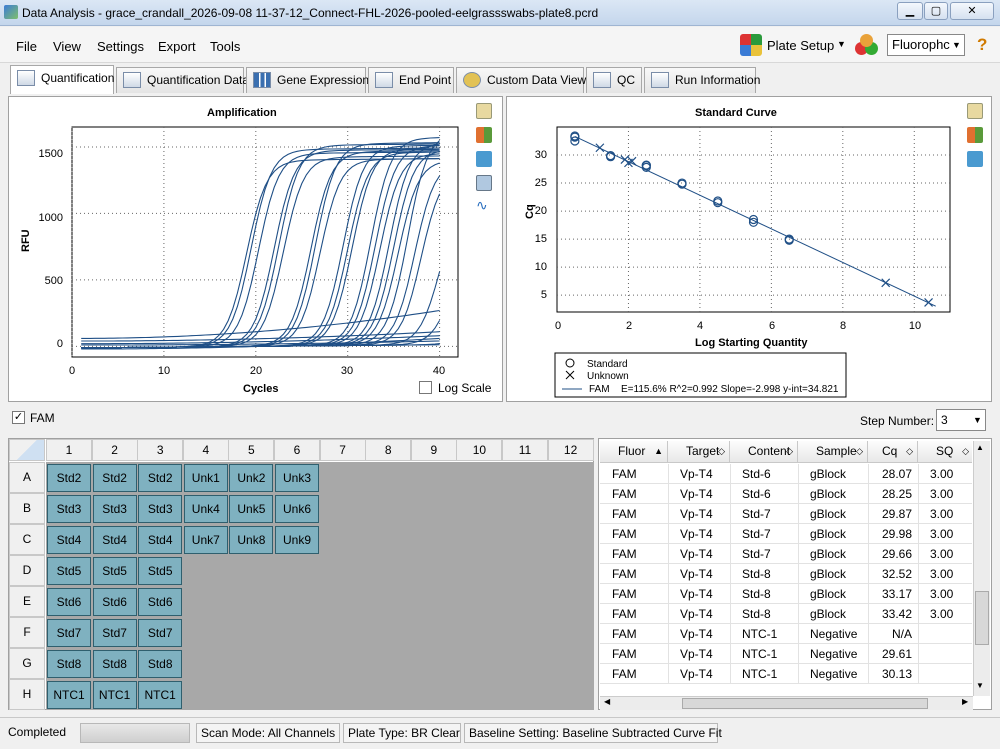 The height and width of the screenshot is (749, 1000). What do you see at coordinates (786, 594) in the screenshot?
I see `table-row: FAM Vp-T4 Std-8 gBlock 33.17 3.00` at bounding box center [786, 594].